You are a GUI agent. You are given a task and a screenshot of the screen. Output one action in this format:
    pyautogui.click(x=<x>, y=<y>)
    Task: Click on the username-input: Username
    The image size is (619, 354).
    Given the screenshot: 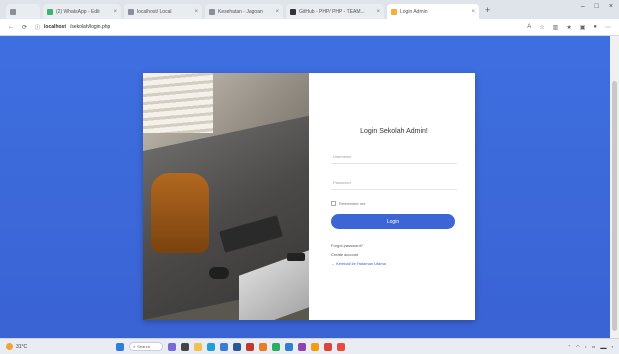 What is the action you would take?
    pyautogui.click(x=394, y=156)
    